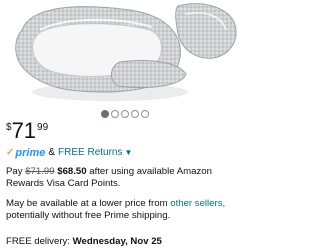 The image size is (320, 250). Describe the element at coordinates (38, 241) in the screenshot. I see `delivery-label: FREE delivery:` at that location.